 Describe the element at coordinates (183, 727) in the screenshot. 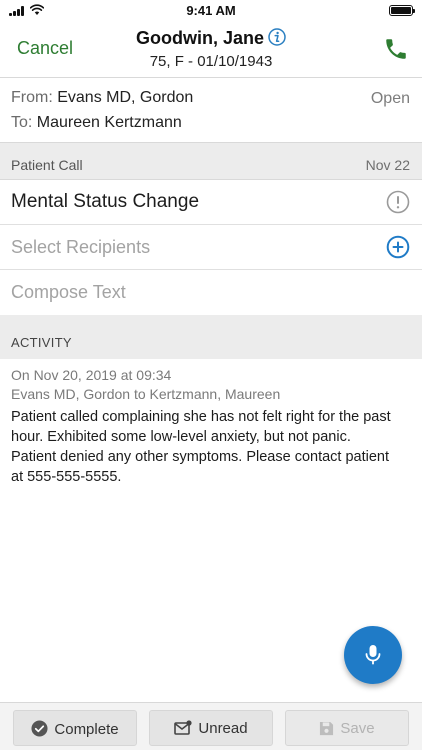

I see `mail-icon` at that location.